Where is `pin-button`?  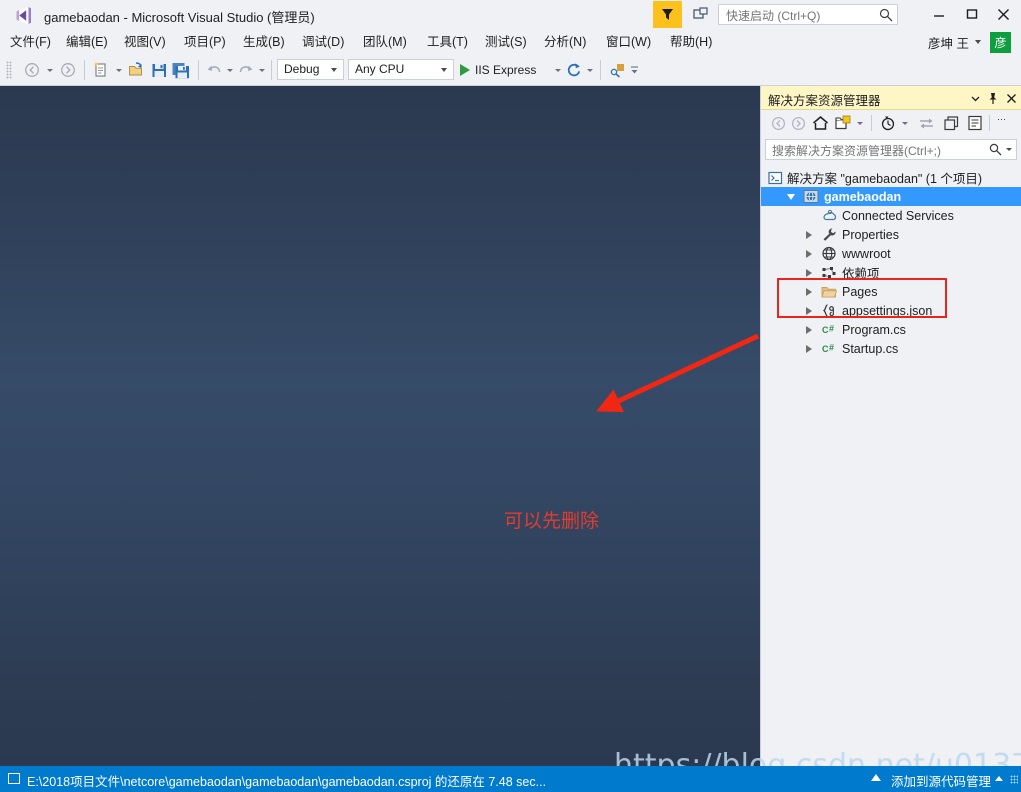 pin-button is located at coordinates (993, 98).